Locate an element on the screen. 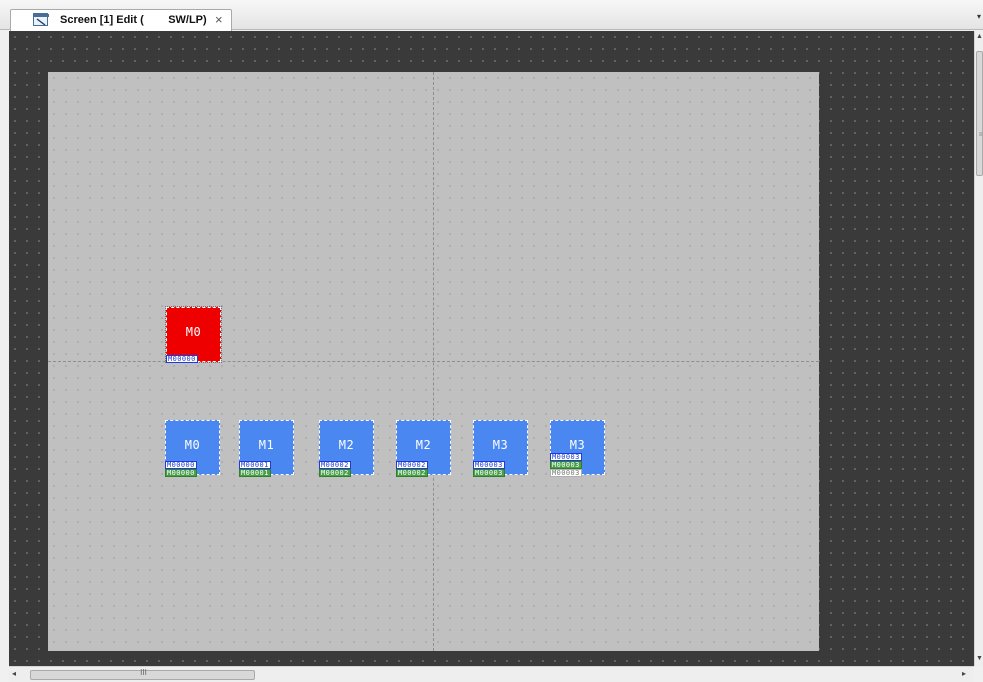  lamp-label: M0 is located at coordinates (193, 331).